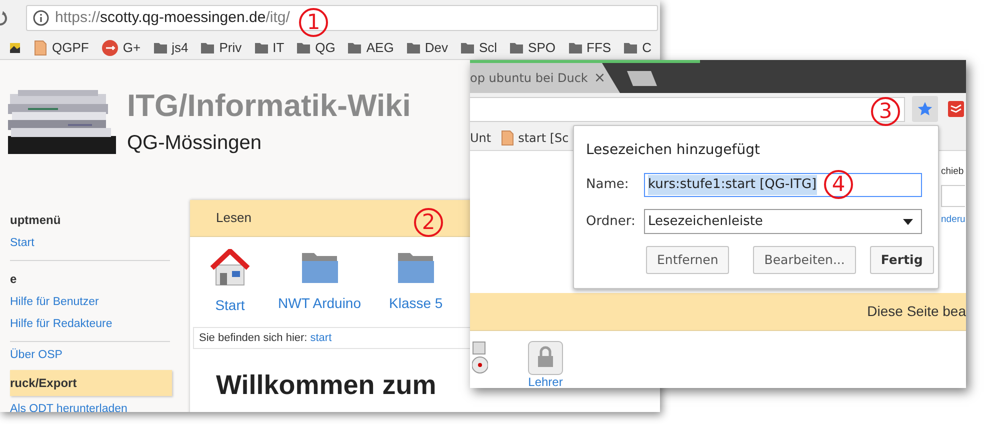  I want to click on bookmark-item, so click(15, 47).